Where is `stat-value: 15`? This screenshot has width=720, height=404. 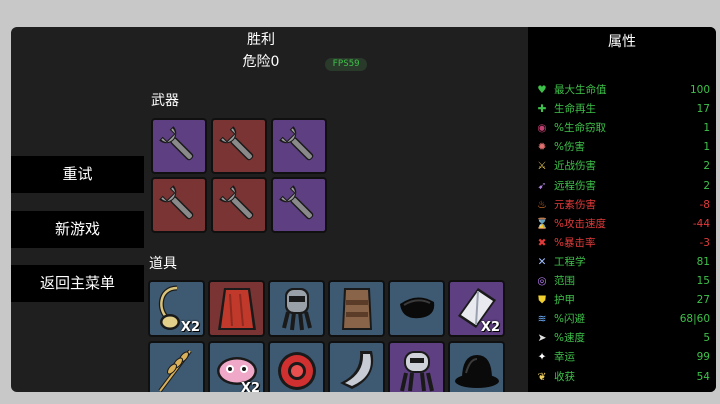 stat-value: 15 is located at coordinates (703, 281).